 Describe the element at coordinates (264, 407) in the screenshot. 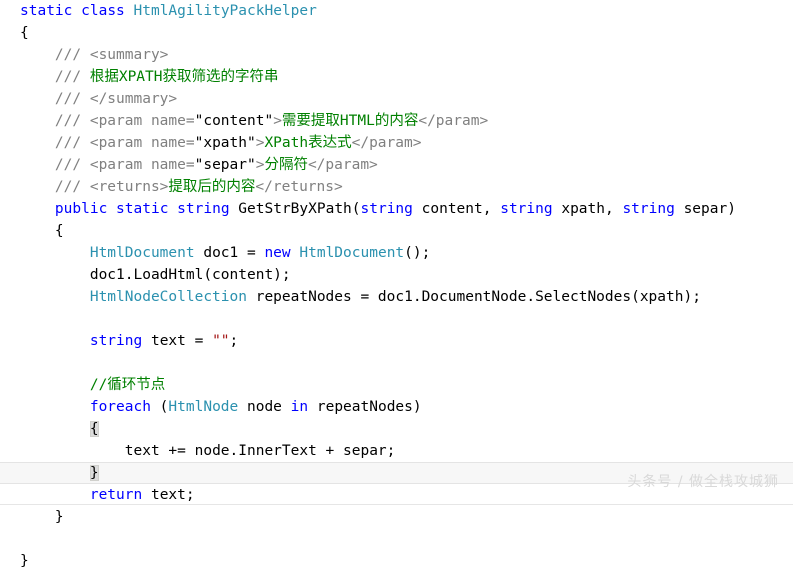

I see `code-token: node` at that location.